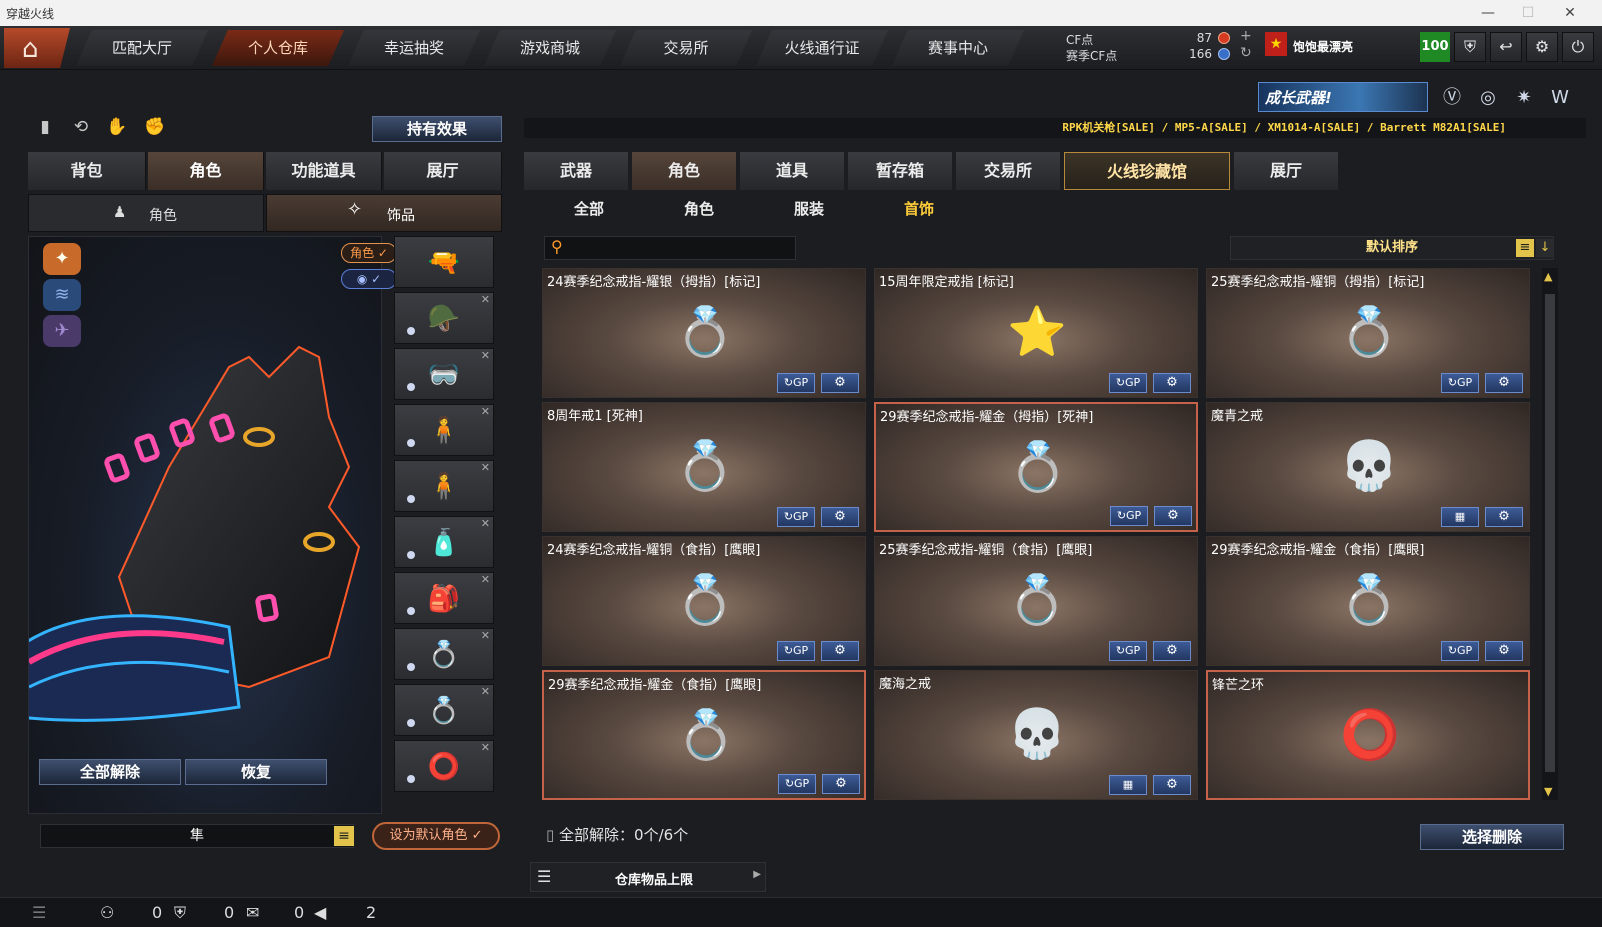 Image resolution: width=1602 pixels, height=927 pixels. Describe the element at coordinates (1036, 601) in the screenshot. I see `item-card: 25赛季纪念戒指-耀铜（食指）[鹰眼] 💍 ↻GP ⚙` at that location.